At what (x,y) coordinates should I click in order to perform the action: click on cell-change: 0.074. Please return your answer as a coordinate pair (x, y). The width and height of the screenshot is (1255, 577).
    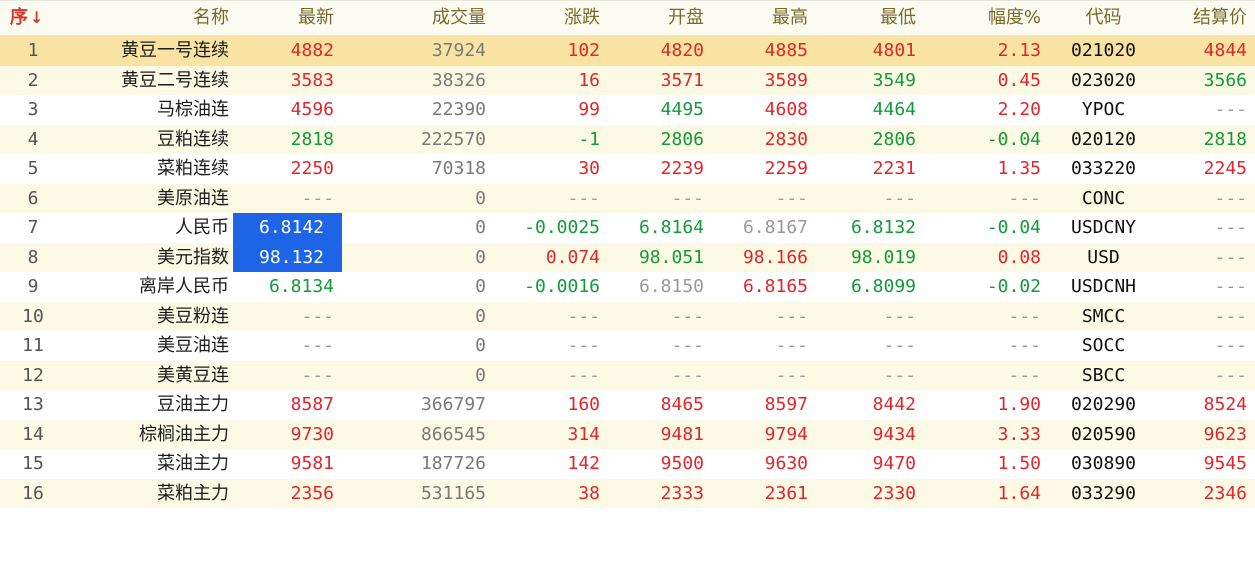
    Looking at the image, I should click on (572, 257).